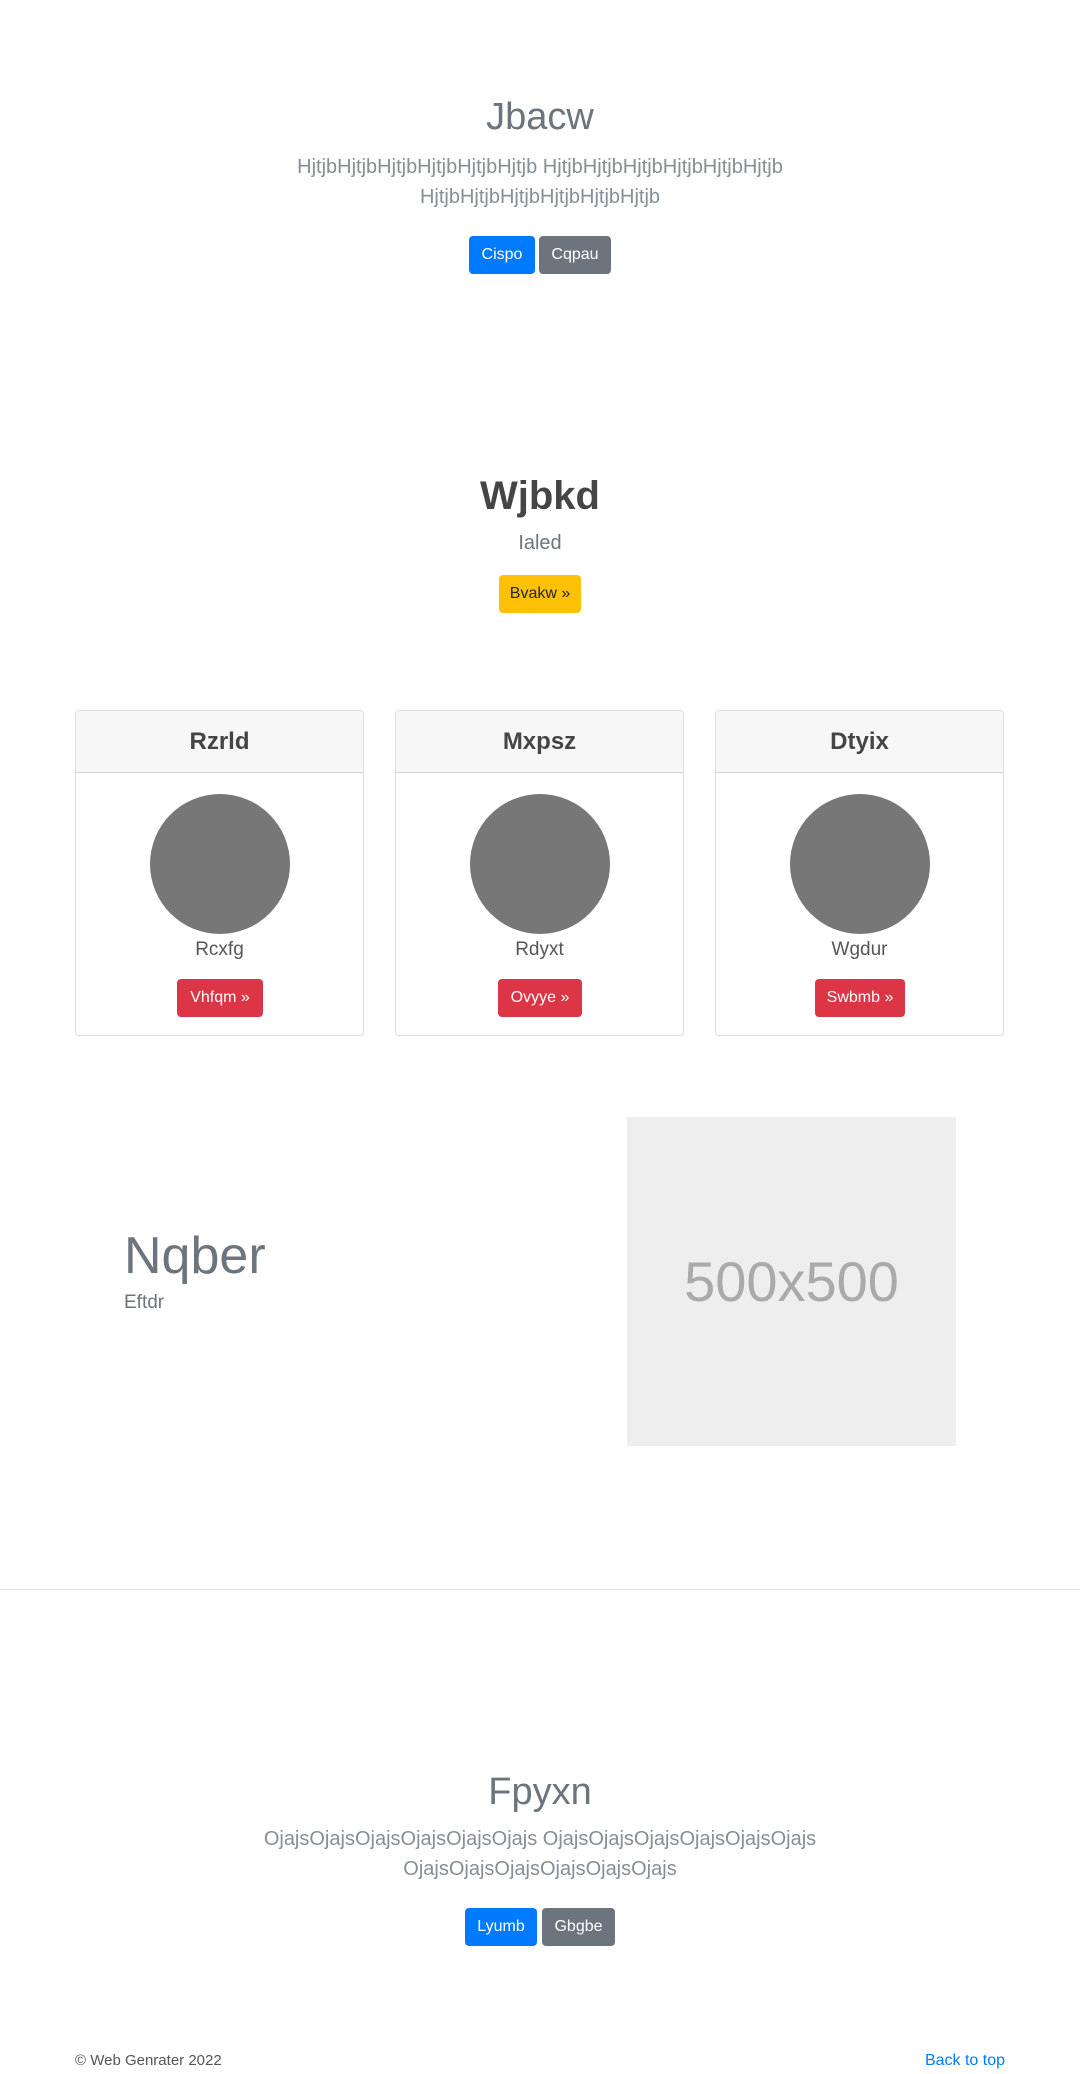 The height and width of the screenshot is (2074, 1080). Describe the element at coordinates (540, 543) in the screenshot. I see `feature-subtitle: Ialed` at that location.